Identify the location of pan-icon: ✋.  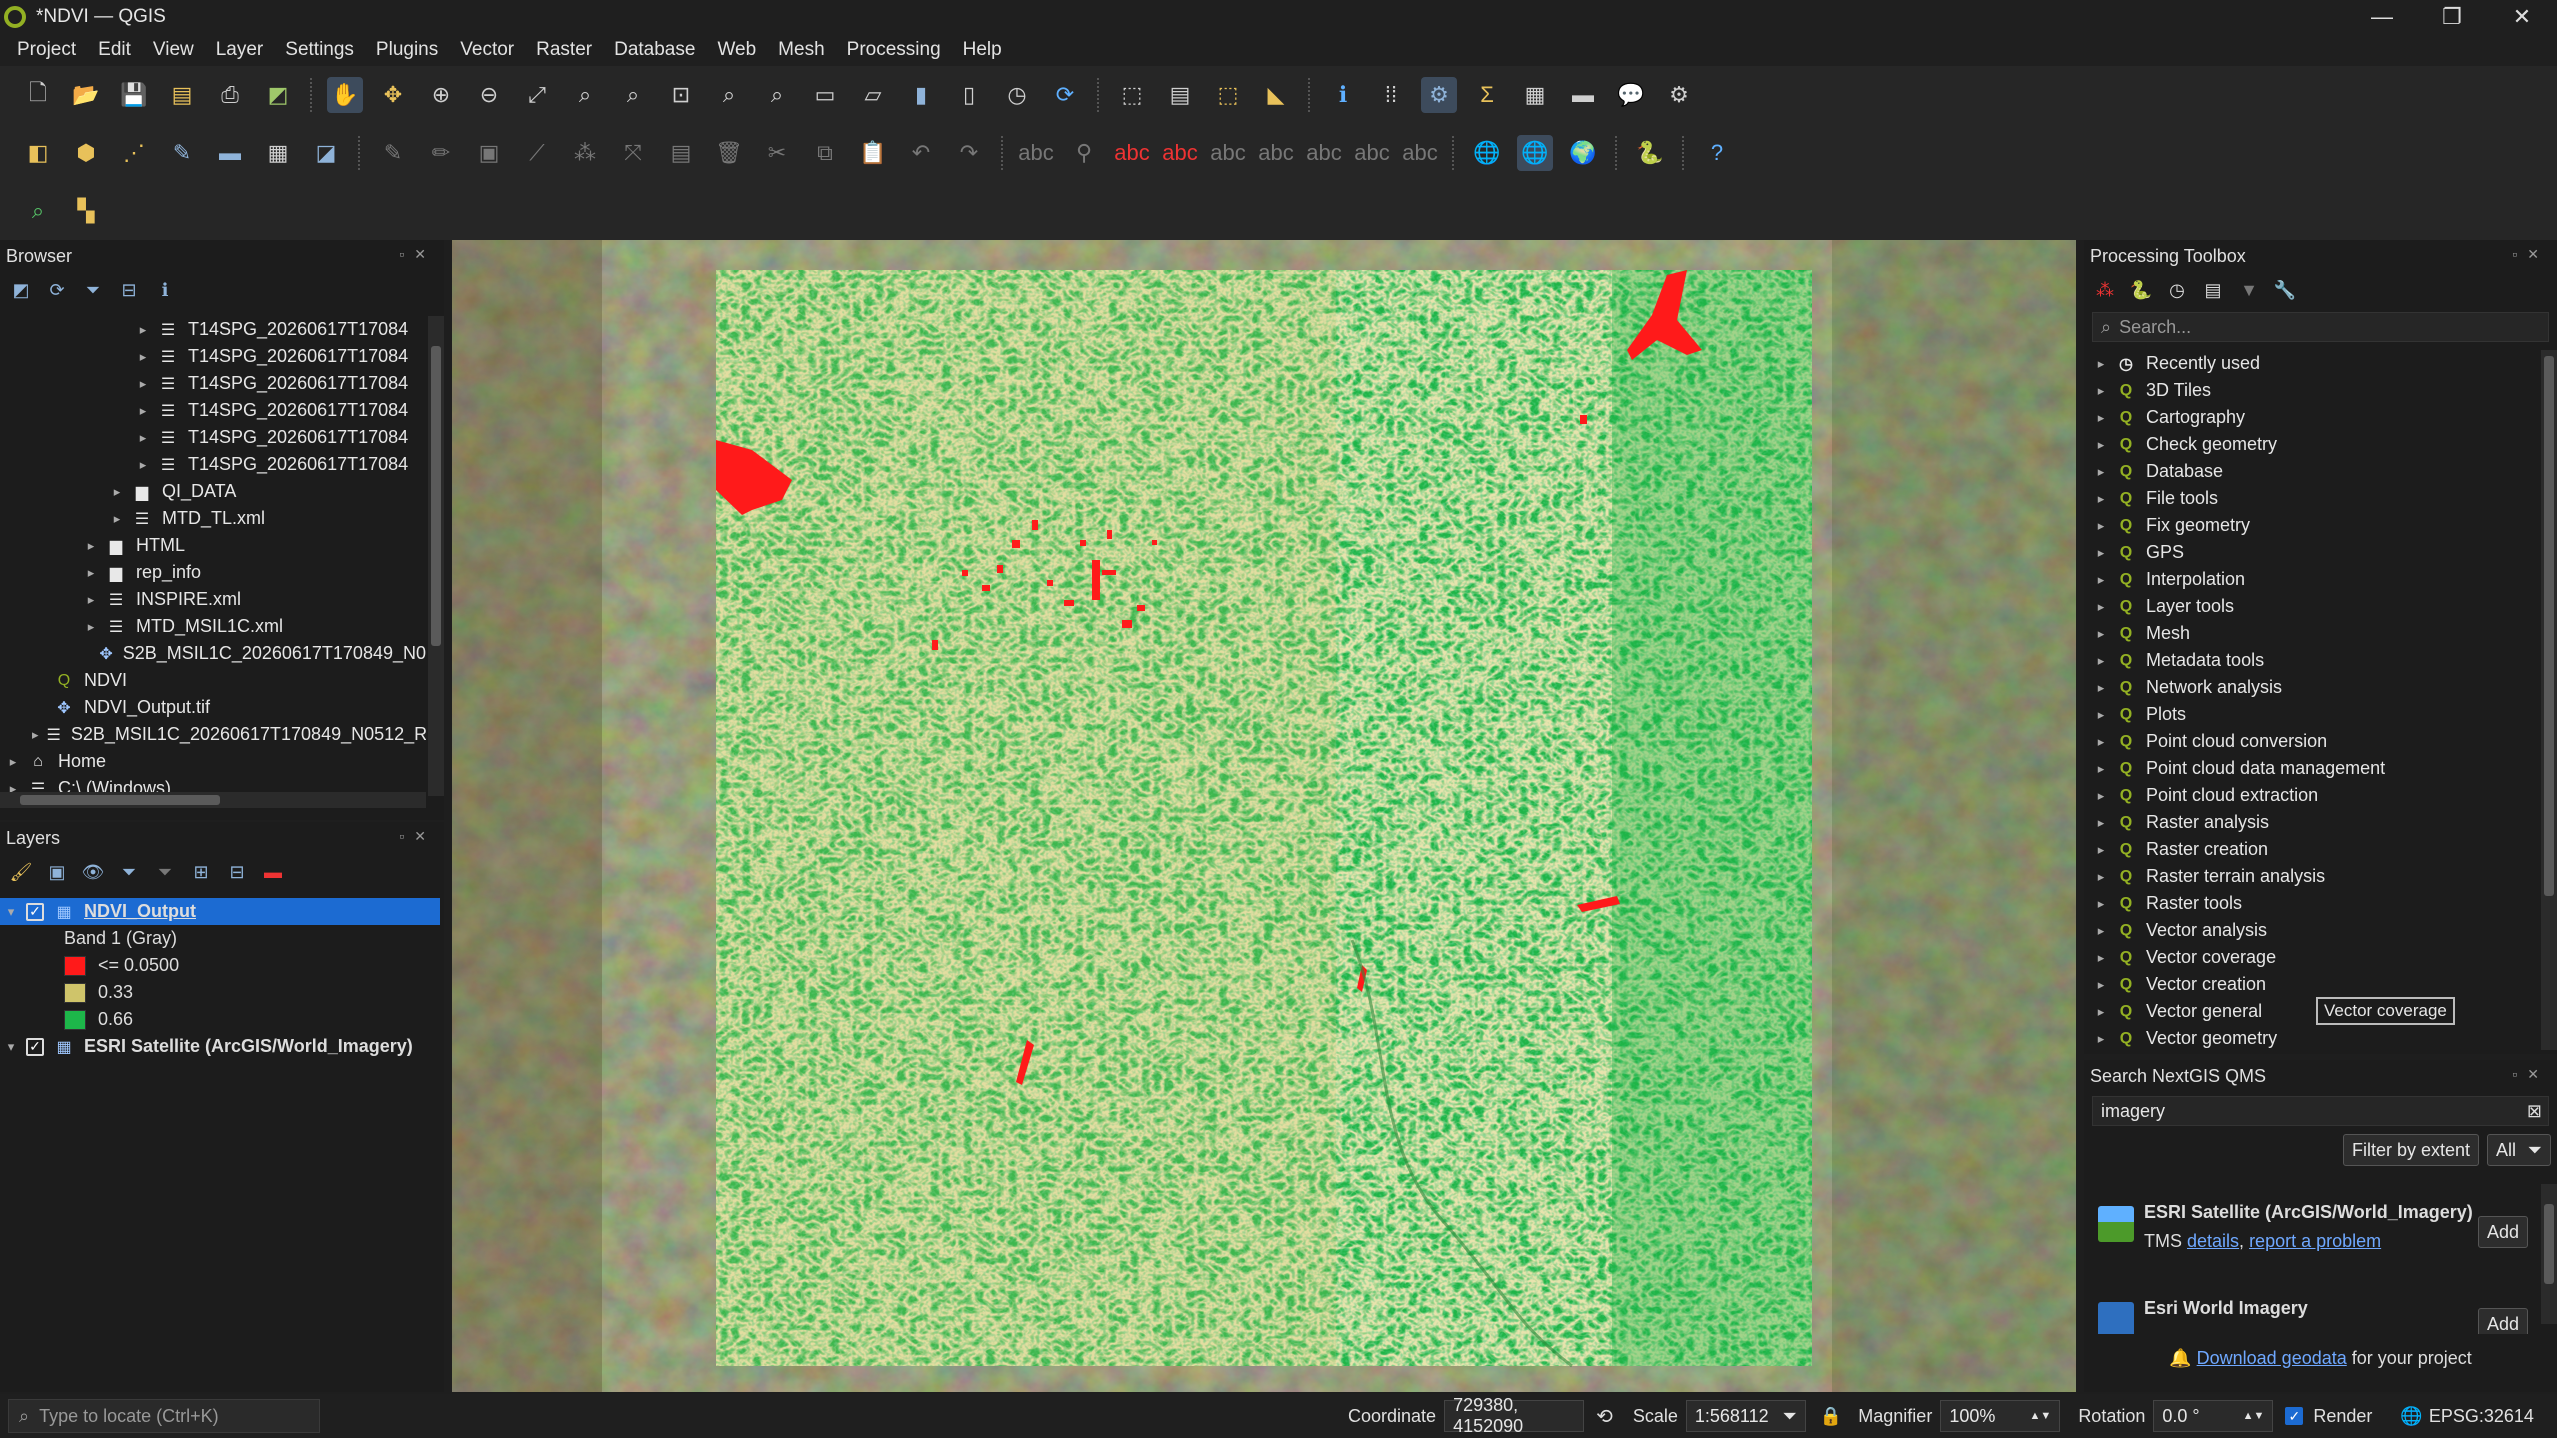
(345, 95).